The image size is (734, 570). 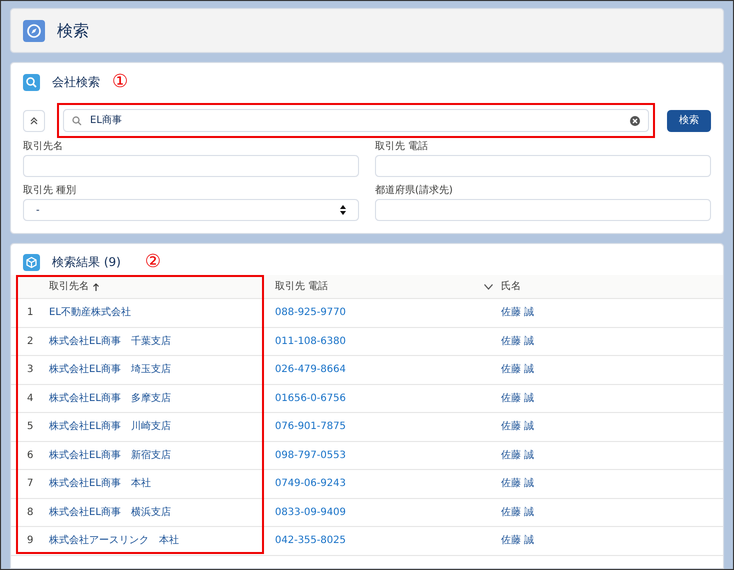 I want to click on account-link: 株式会社EL商事 新宿支店, so click(x=110, y=455).